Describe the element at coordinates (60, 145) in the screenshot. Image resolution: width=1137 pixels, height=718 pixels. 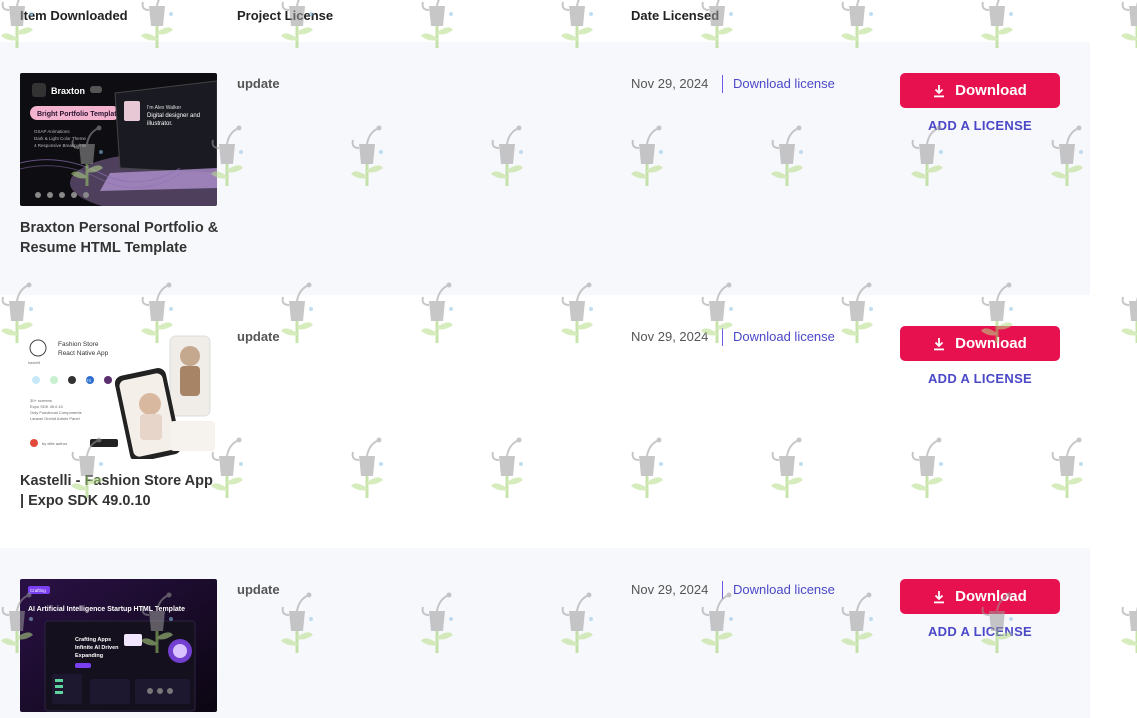
I see `thumb-bullet: 4 Responsive Breakpoints` at that location.